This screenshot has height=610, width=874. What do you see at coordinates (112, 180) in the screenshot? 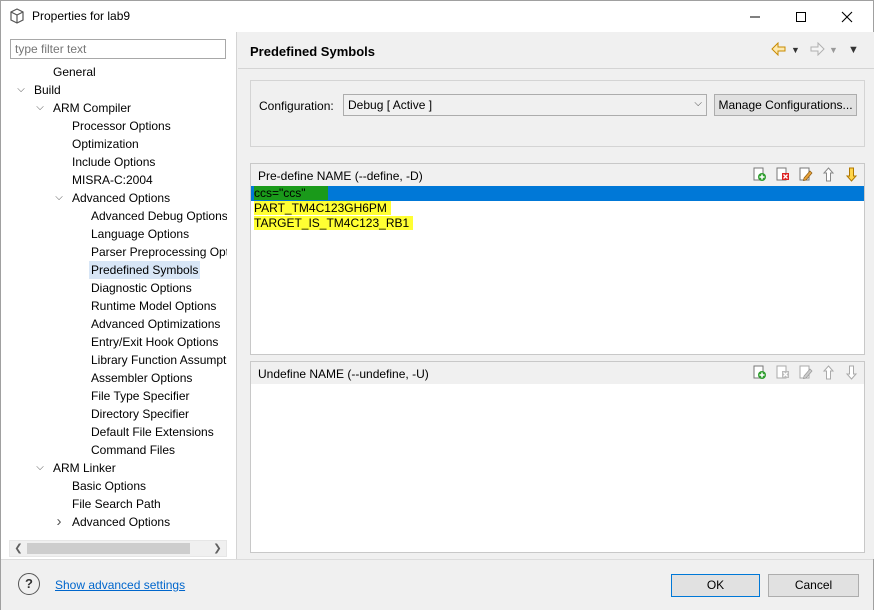
I see `tree-item: MISRA-C:2004` at bounding box center [112, 180].